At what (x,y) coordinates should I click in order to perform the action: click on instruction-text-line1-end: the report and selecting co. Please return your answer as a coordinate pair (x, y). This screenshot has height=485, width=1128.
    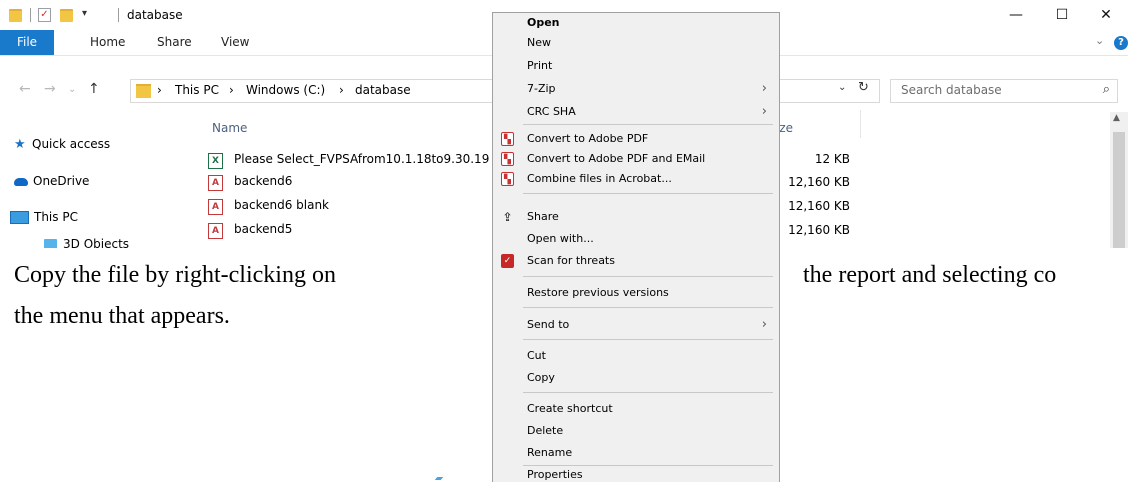
    Looking at the image, I should click on (930, 275).